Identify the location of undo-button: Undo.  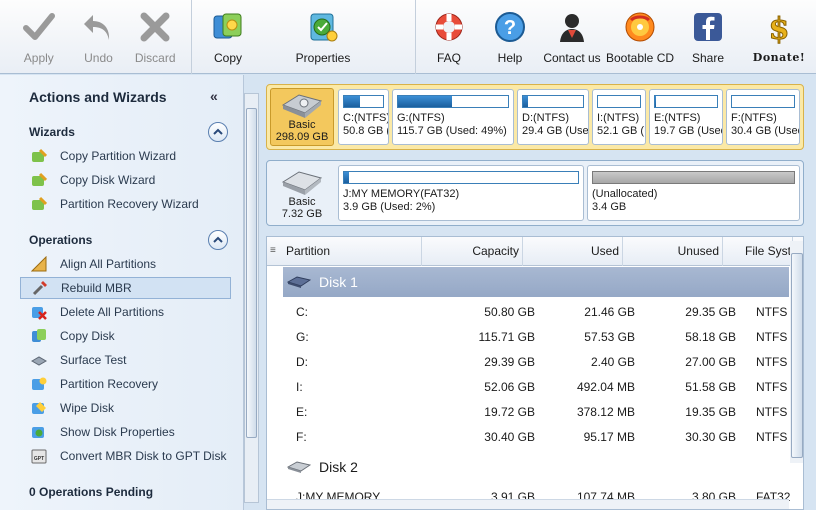
(99, 37).